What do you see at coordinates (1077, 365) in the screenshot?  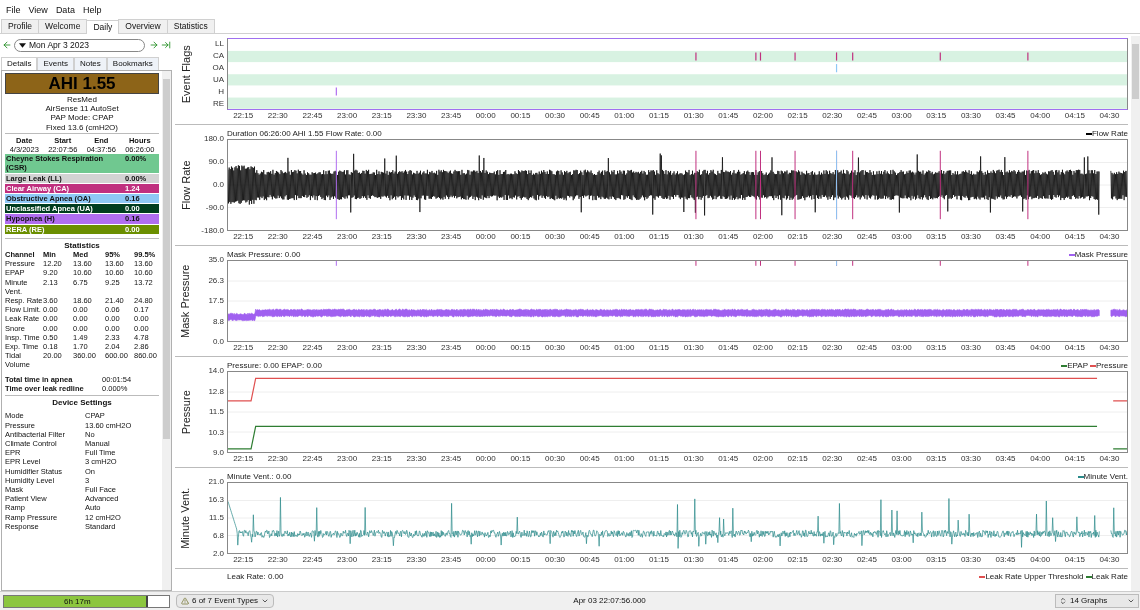 I see `legend-label: EPAP` at bounding box center [1077, 365].